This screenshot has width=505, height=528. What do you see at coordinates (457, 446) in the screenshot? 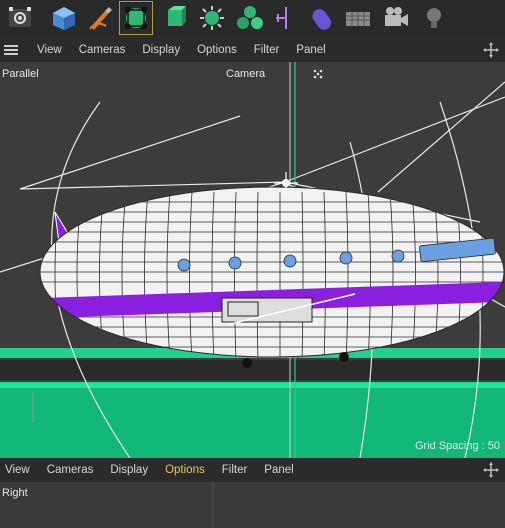
I see `grid-spacing-label: Grid Spacing : 50` at bounding box center [457, 446].